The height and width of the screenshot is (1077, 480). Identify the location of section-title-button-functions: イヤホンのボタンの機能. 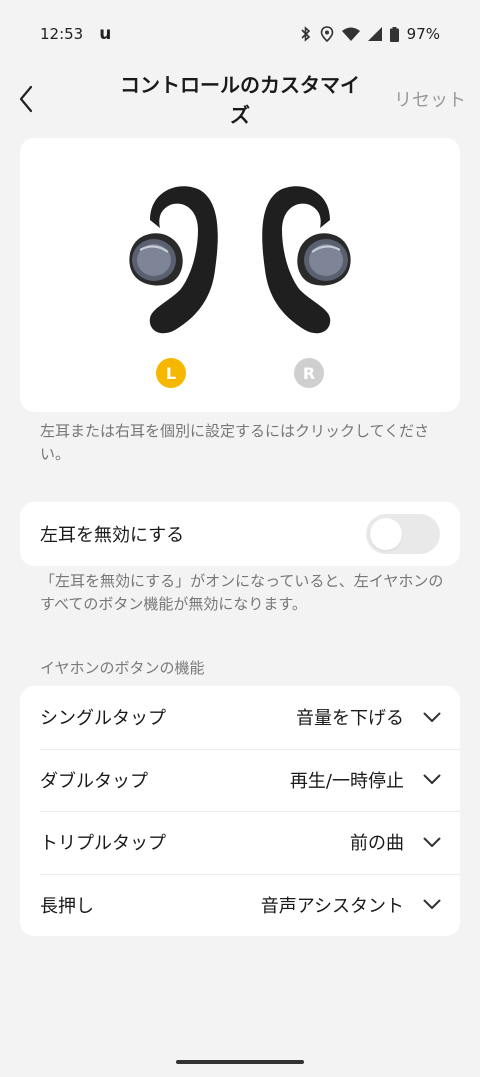
(122, 668).